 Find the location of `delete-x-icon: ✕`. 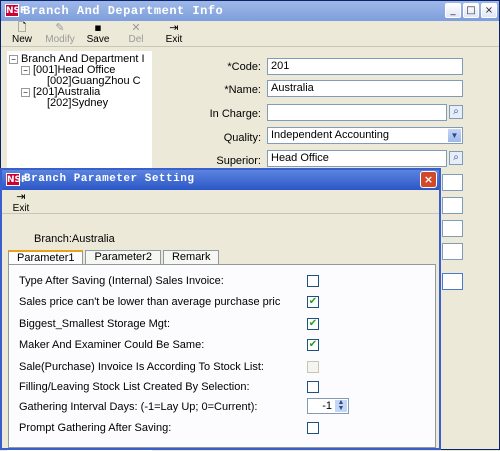

delete-x-icon: ✕ is located at coordinates (136, 27).